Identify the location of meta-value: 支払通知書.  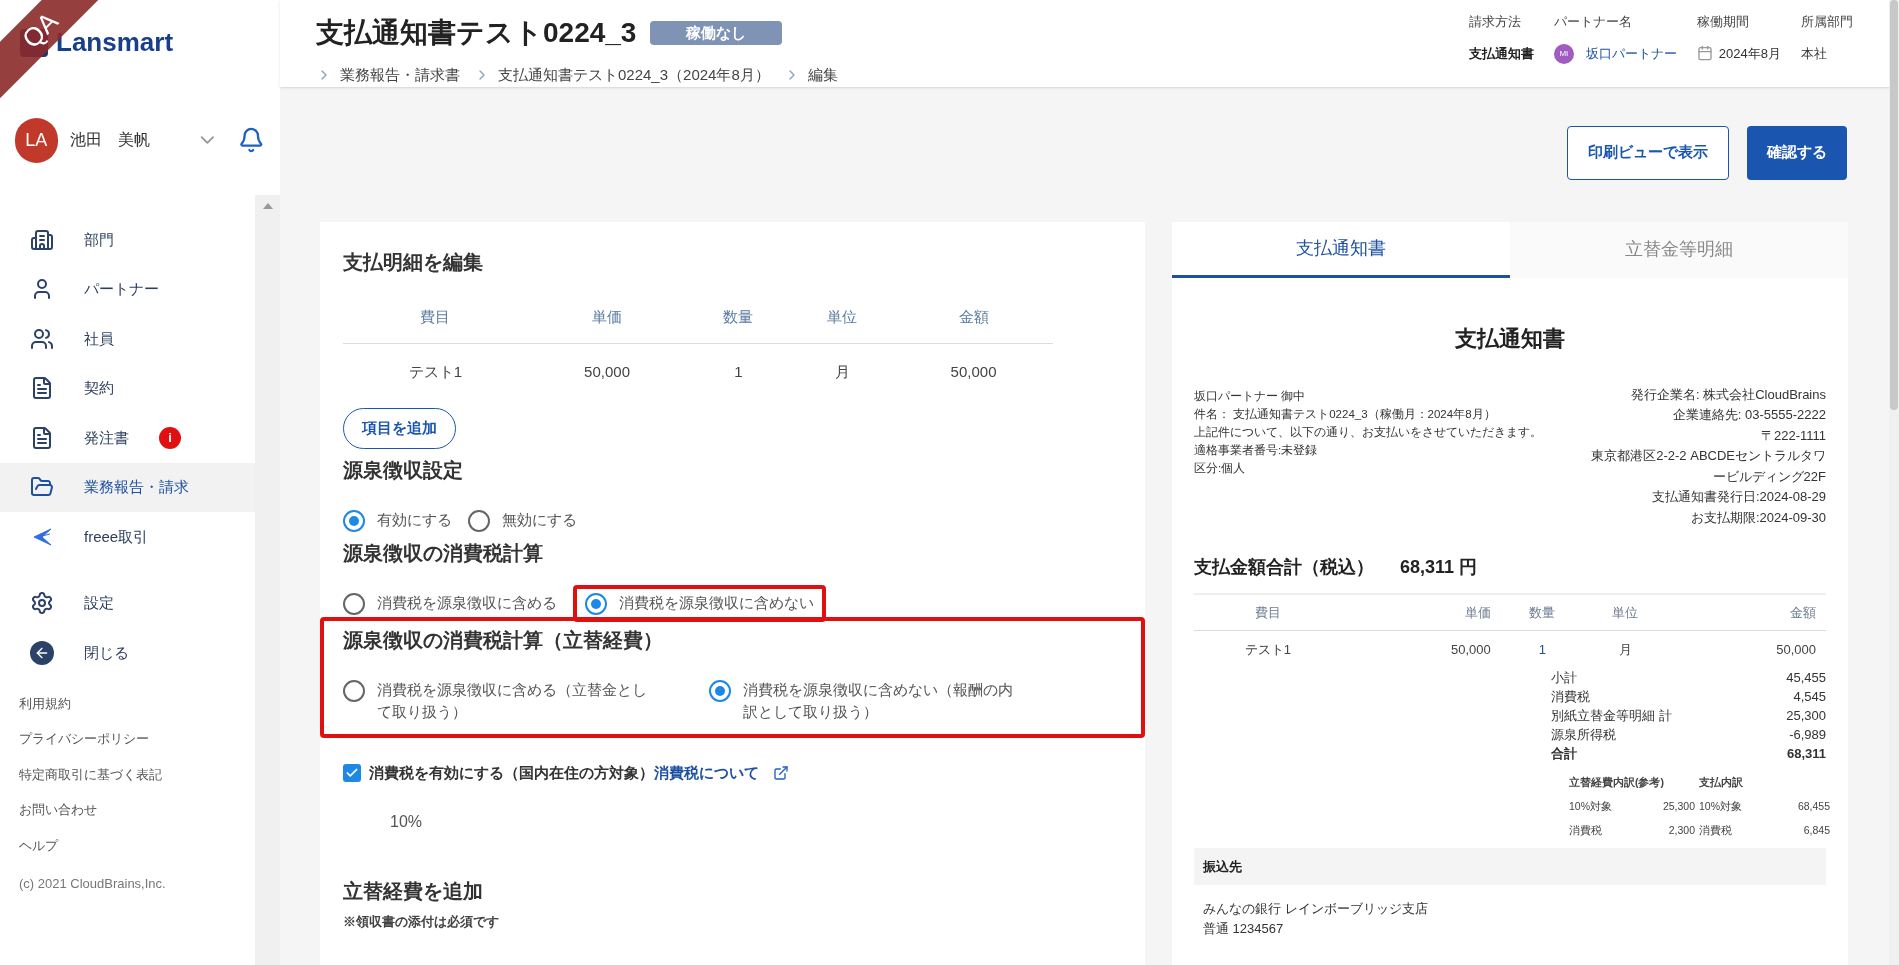
(1501, 53).